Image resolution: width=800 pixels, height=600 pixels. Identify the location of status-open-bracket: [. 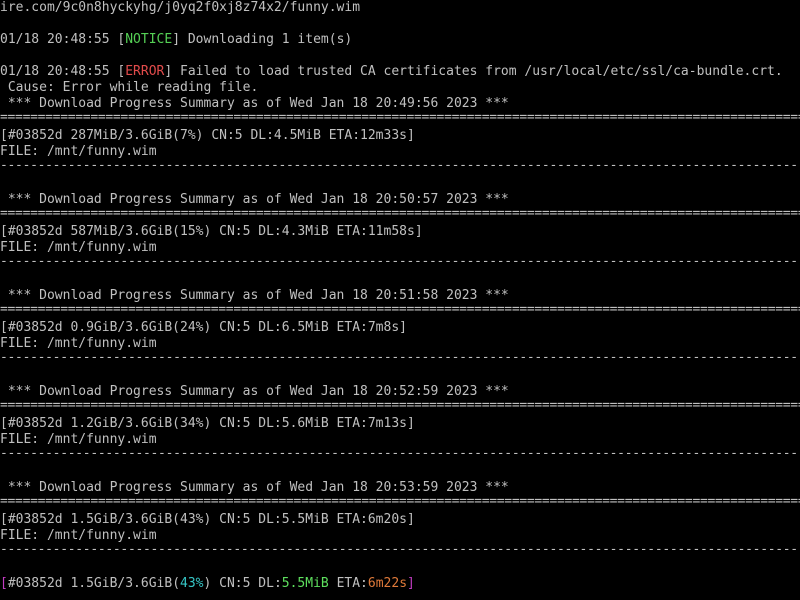
(4, 583).